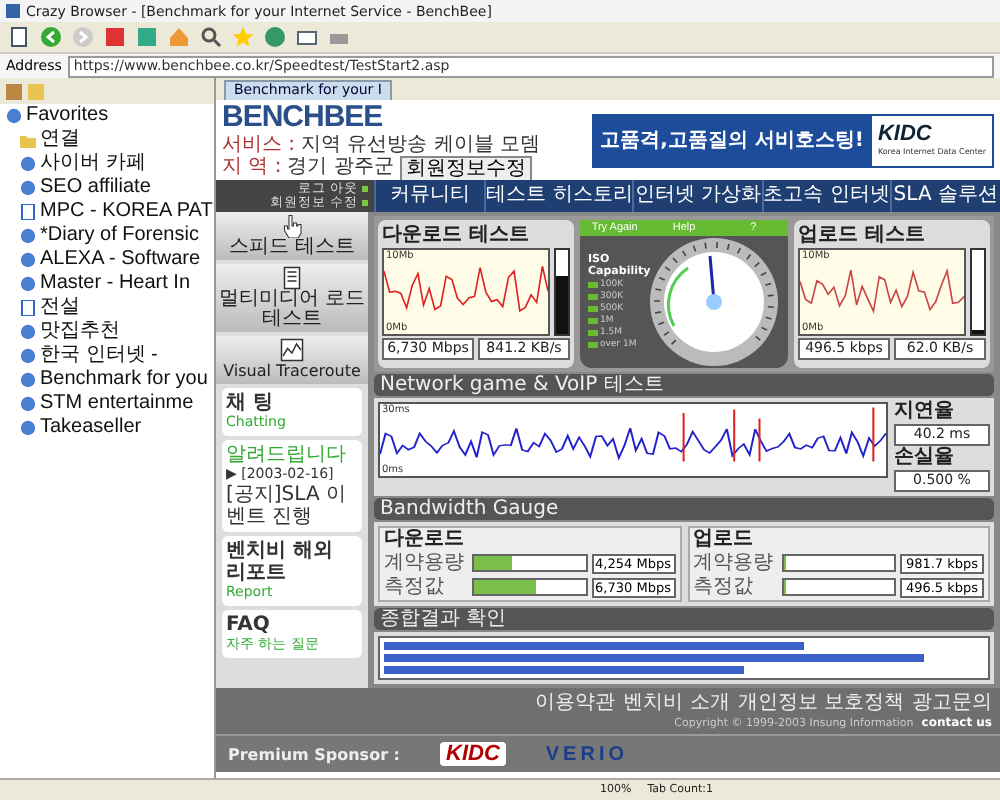 This screenshot has width=1000, height=800. Describe the element at coordinates (340, 168) in the screenshot. I see `region-value: 경기 광주군` at that location.